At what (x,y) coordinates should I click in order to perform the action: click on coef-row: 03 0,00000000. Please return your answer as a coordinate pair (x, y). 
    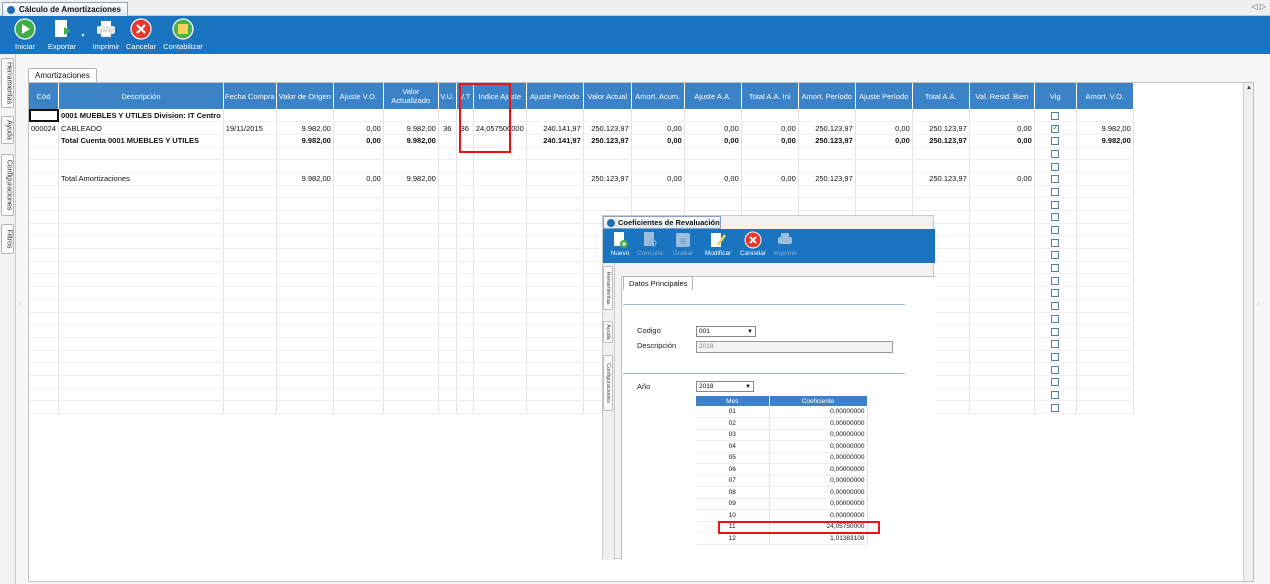
    Looking at the image, I should click on (782, 435).